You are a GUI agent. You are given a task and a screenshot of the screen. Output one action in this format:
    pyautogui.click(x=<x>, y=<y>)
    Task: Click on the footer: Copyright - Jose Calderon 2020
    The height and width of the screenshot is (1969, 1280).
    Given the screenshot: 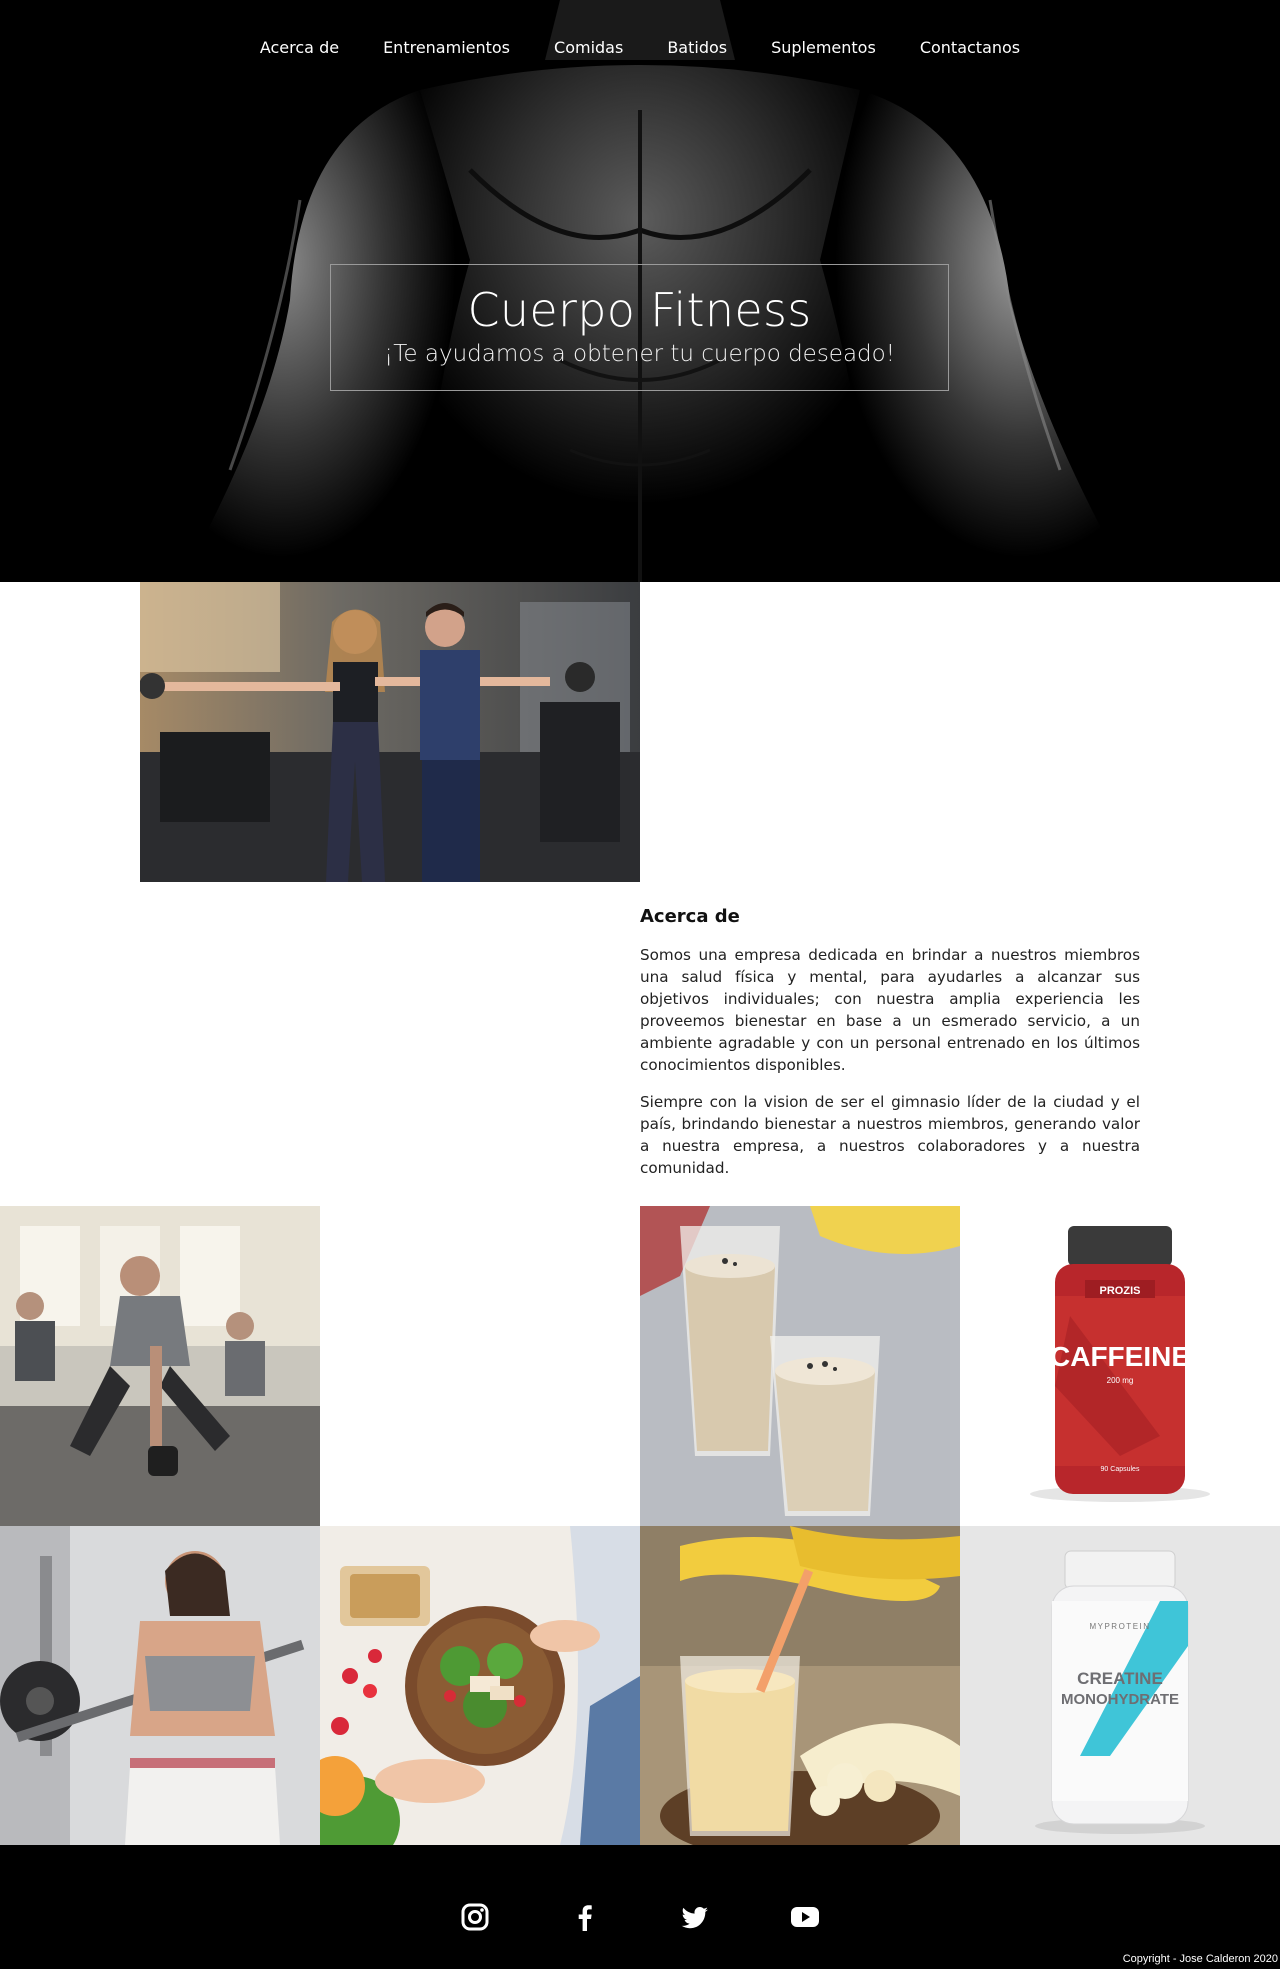 What is the action you would take?
    pyautogui.click(x=640, y=1907)
    